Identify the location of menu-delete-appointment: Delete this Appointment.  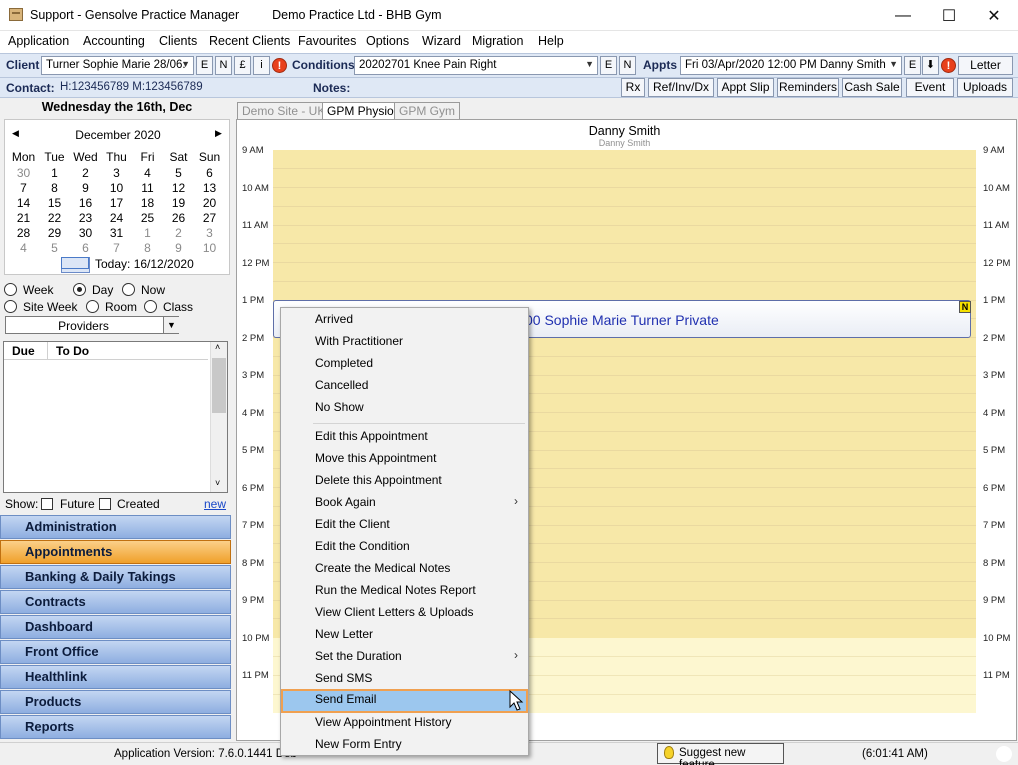
(404, 481).